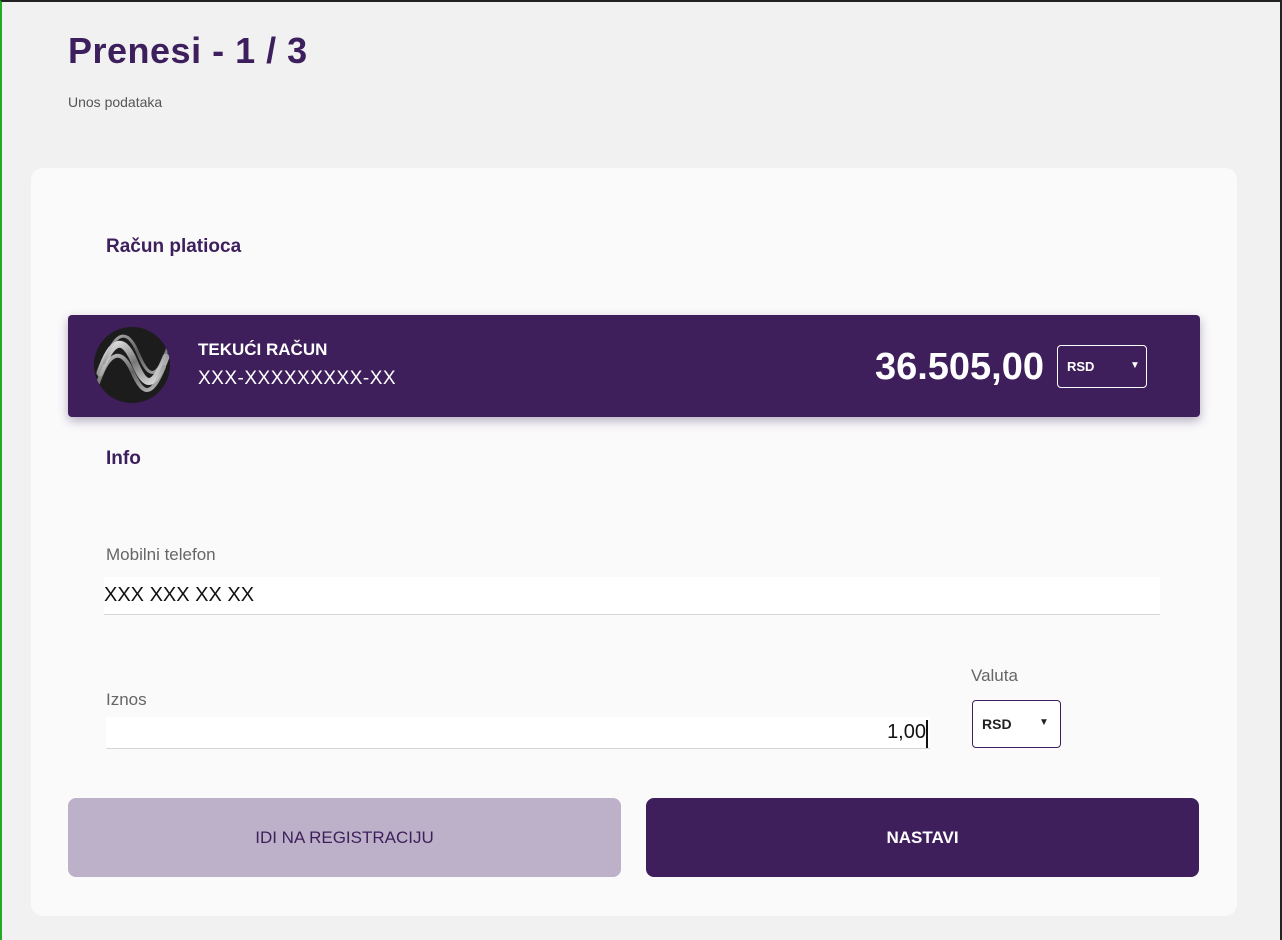 This screenshot has height=940, width=1282. What do you see at coordinates (161, 554) in the screenshot?
I see `phone-label: Mobilni telefon` at bounding box center [161, 554].